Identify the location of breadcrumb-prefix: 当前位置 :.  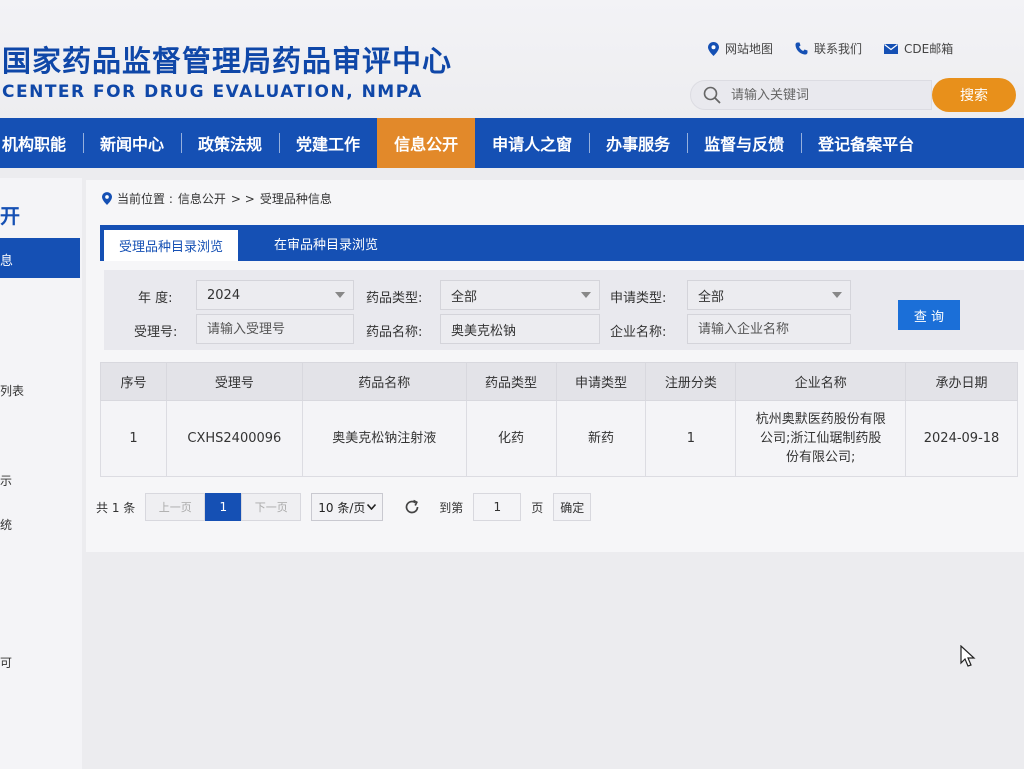
(145, 199).